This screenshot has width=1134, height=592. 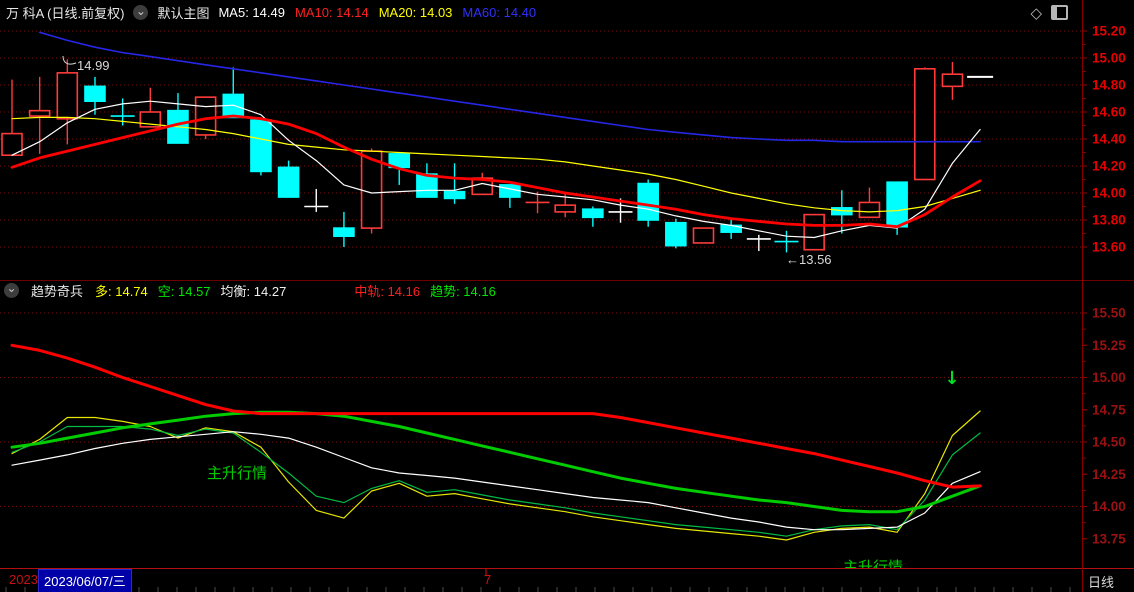 I want to click on price-annotation: 14.99, so click(x=93, y=65).